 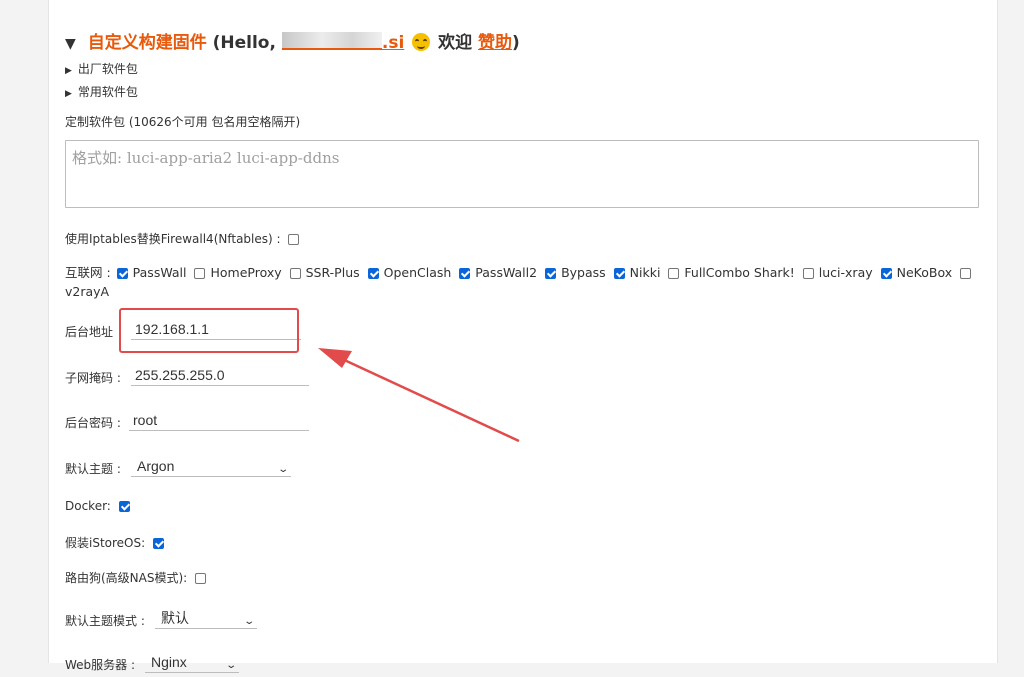 What do you see at coordinates (429, 399) in the screenshot?
I see `arrow-shaft` at bounding box center [429, 399].